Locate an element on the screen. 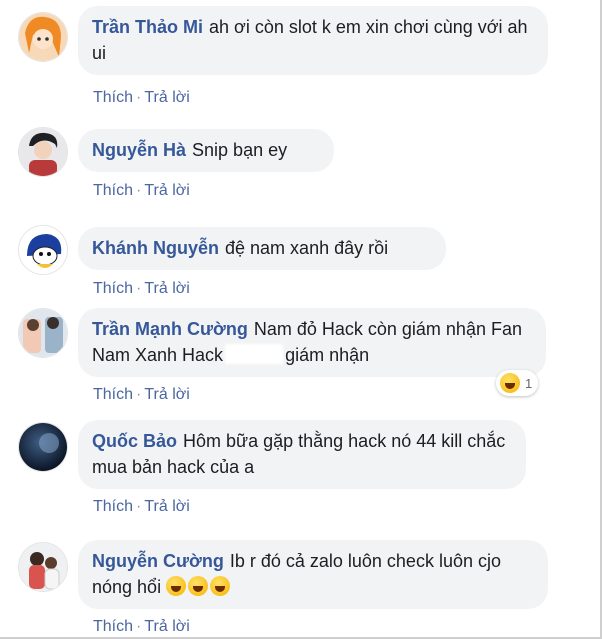  commenter-name: Trần Mạnh Cường is located at coordinates (170, 329).